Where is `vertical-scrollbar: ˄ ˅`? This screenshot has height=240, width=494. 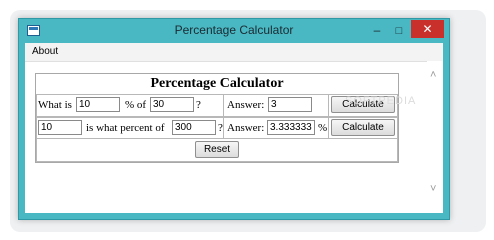
vertical-scrollbar: ˄ ˅ is located at coordinates (435, 137).